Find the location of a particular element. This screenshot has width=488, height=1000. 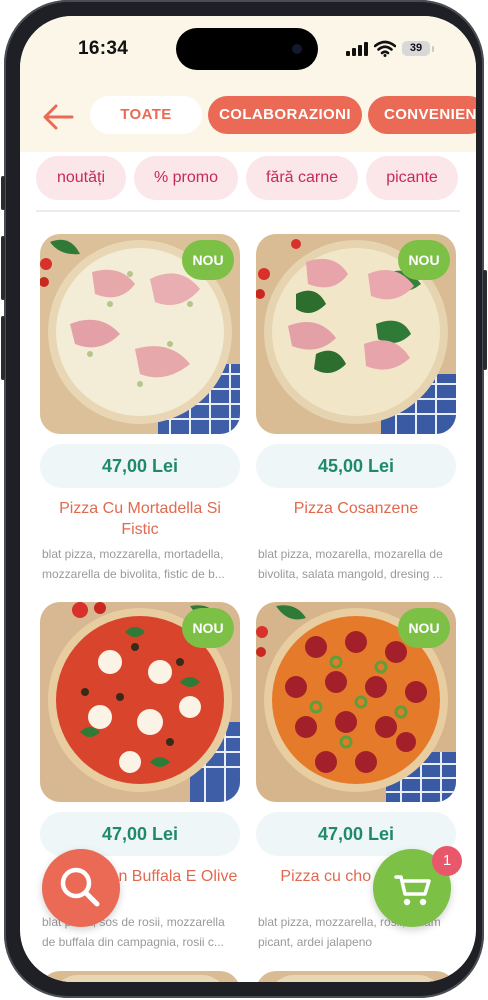

battery-level: 39 is located at coordinates (416, 48).